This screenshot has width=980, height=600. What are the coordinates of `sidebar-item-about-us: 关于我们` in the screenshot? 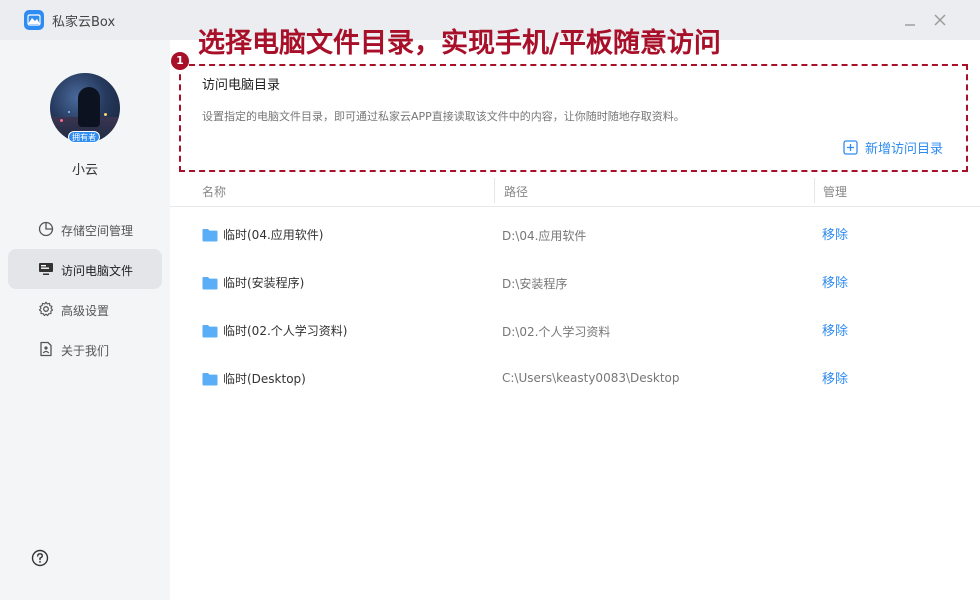 It's located at (85, 349).